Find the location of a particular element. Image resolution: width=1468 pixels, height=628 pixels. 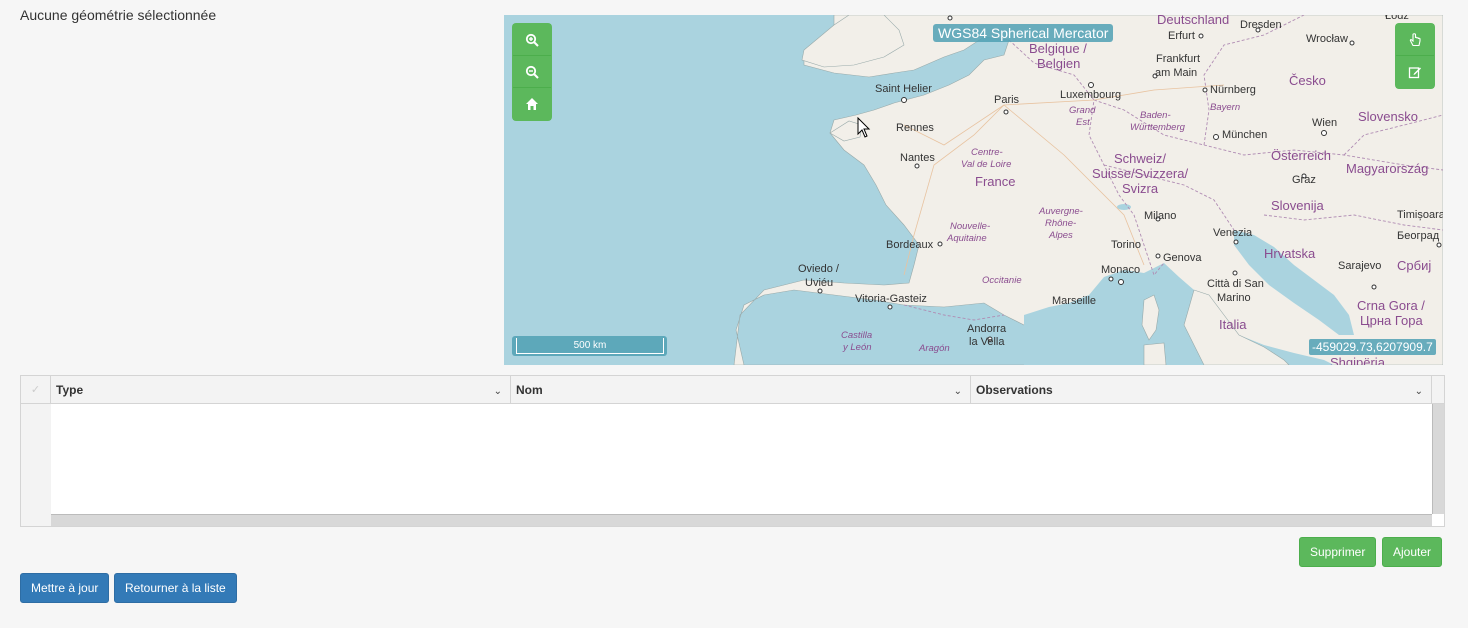

map-label-paris: Paris is located at coordinates (1007, 100).